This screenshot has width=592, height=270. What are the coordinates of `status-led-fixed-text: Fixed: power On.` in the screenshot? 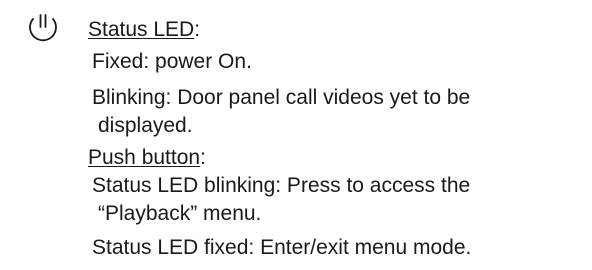 It's located at (172, 61).